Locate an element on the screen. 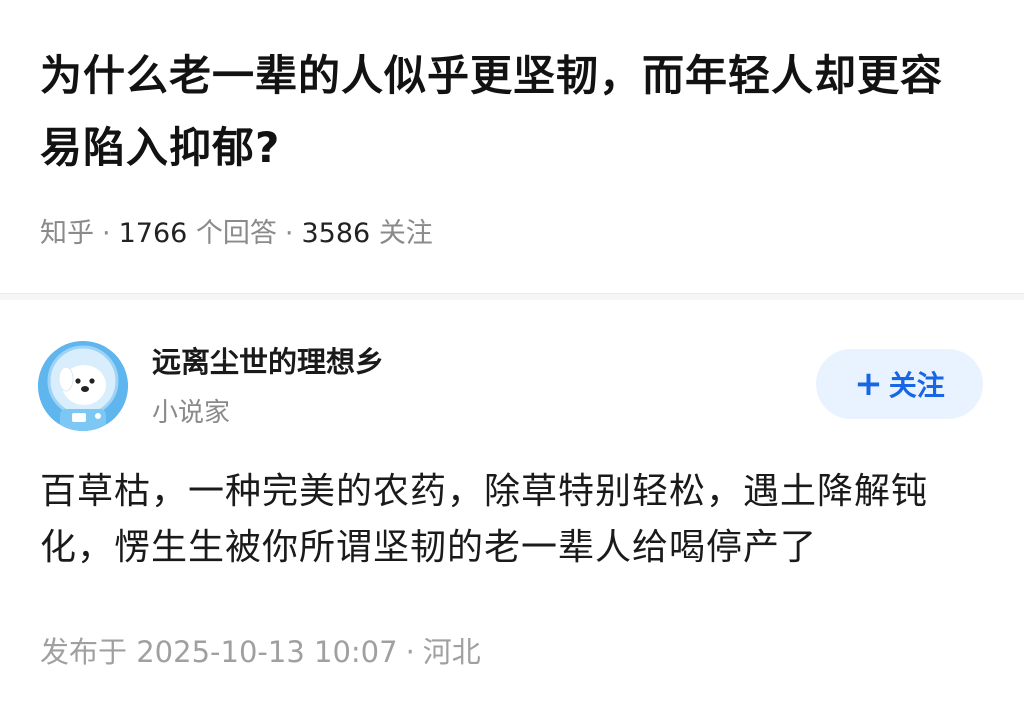  publish-location: 河北 is located at coordinates (451, 652).